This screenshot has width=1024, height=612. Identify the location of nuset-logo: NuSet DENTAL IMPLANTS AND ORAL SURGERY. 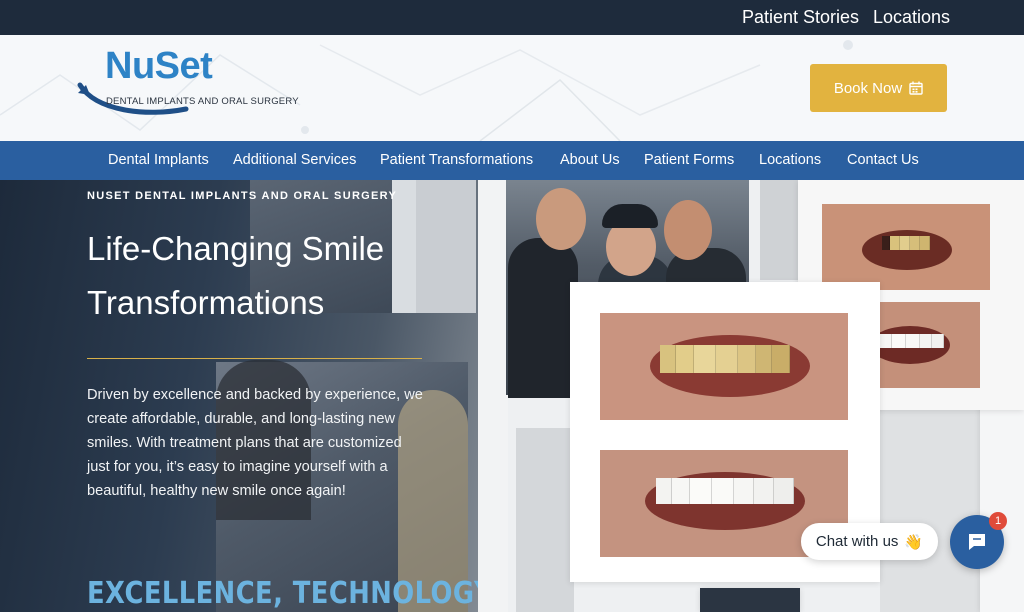
(191, 85).